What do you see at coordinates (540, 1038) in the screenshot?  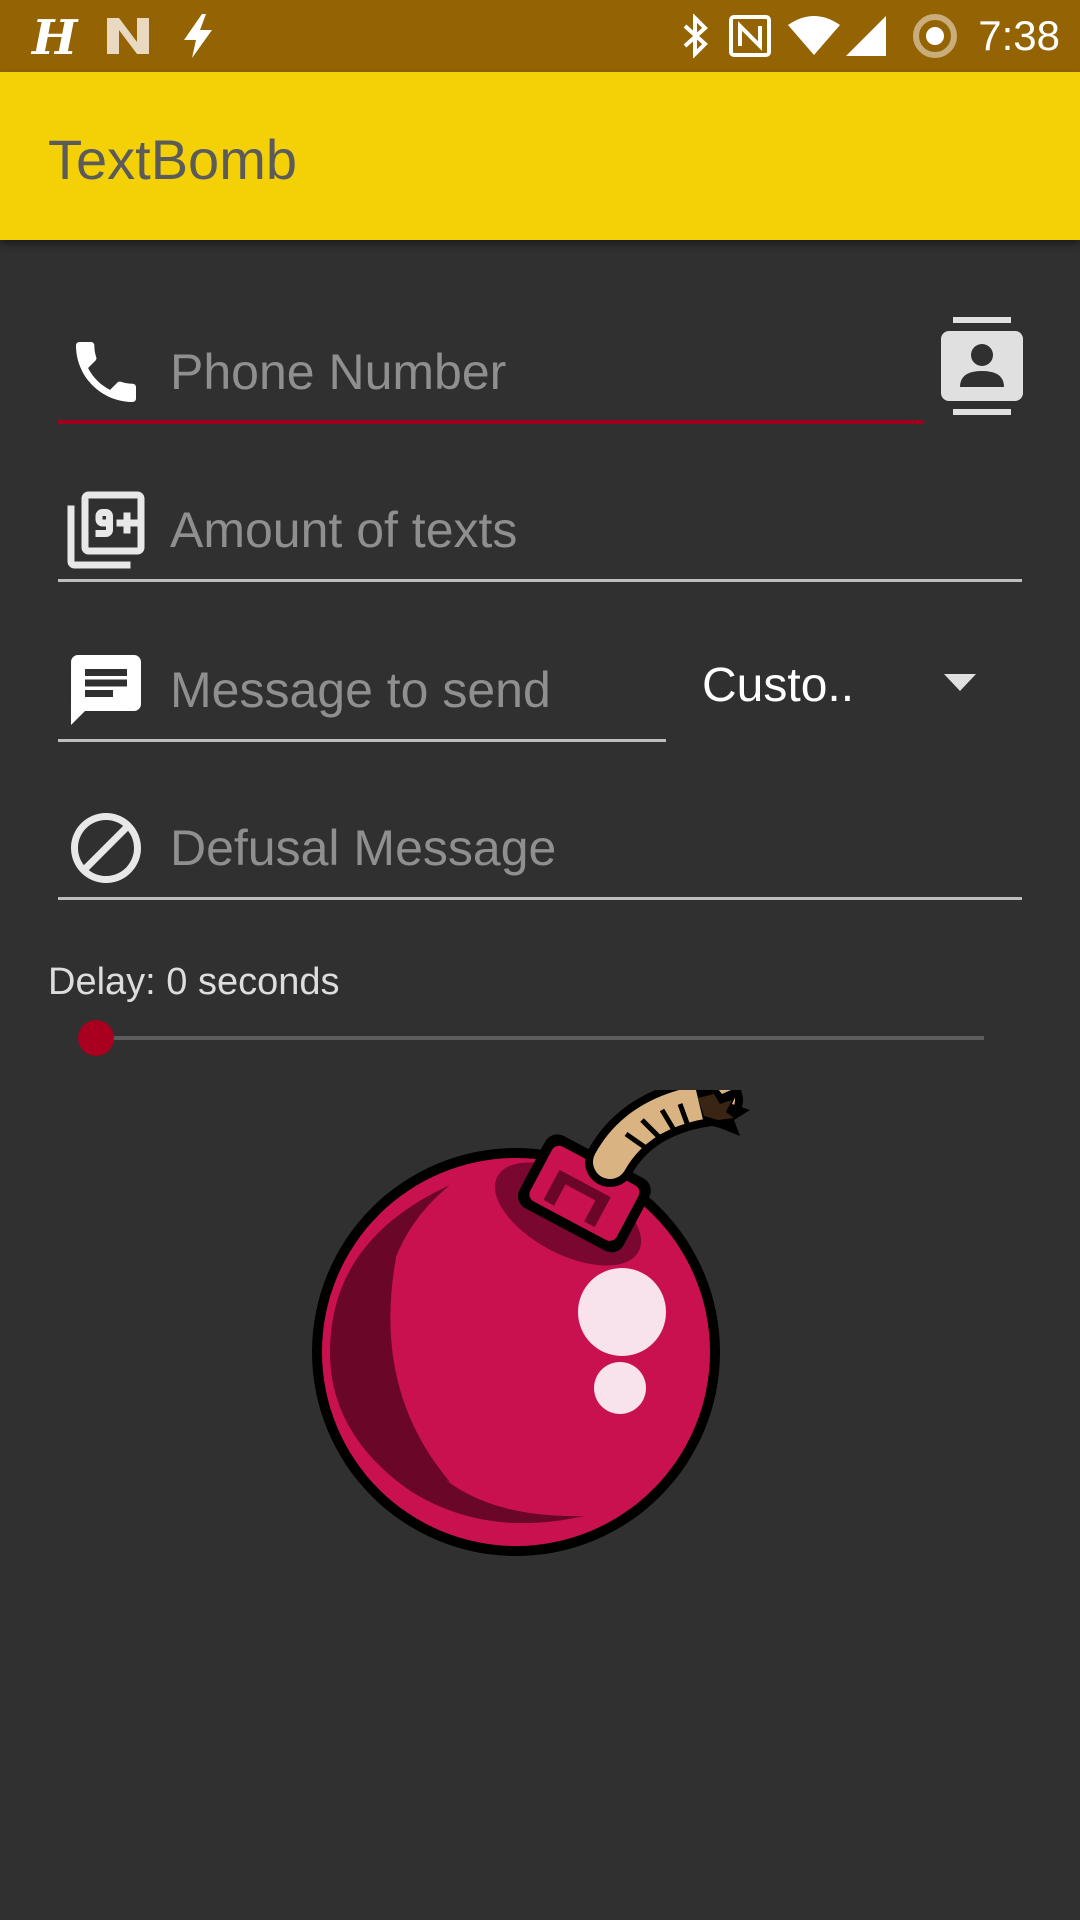 I see `delay-slider-track` at bounding box center [540, 1038].